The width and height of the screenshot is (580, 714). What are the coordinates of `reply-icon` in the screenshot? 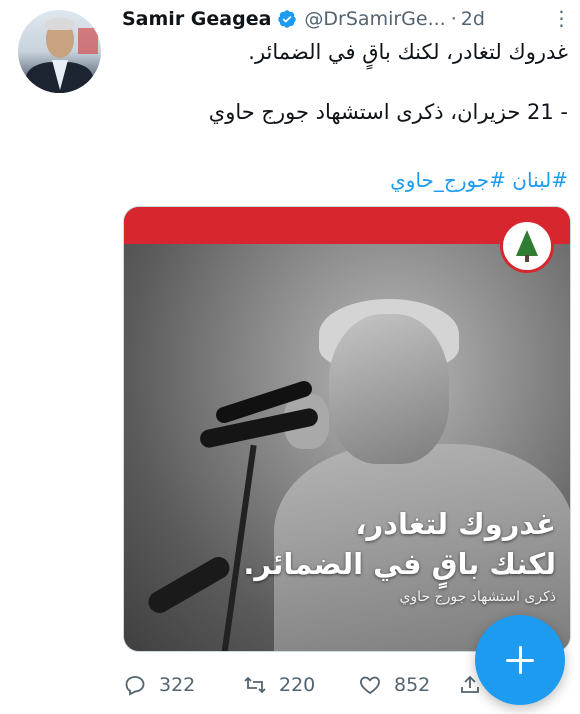 It's located at (135, 686).